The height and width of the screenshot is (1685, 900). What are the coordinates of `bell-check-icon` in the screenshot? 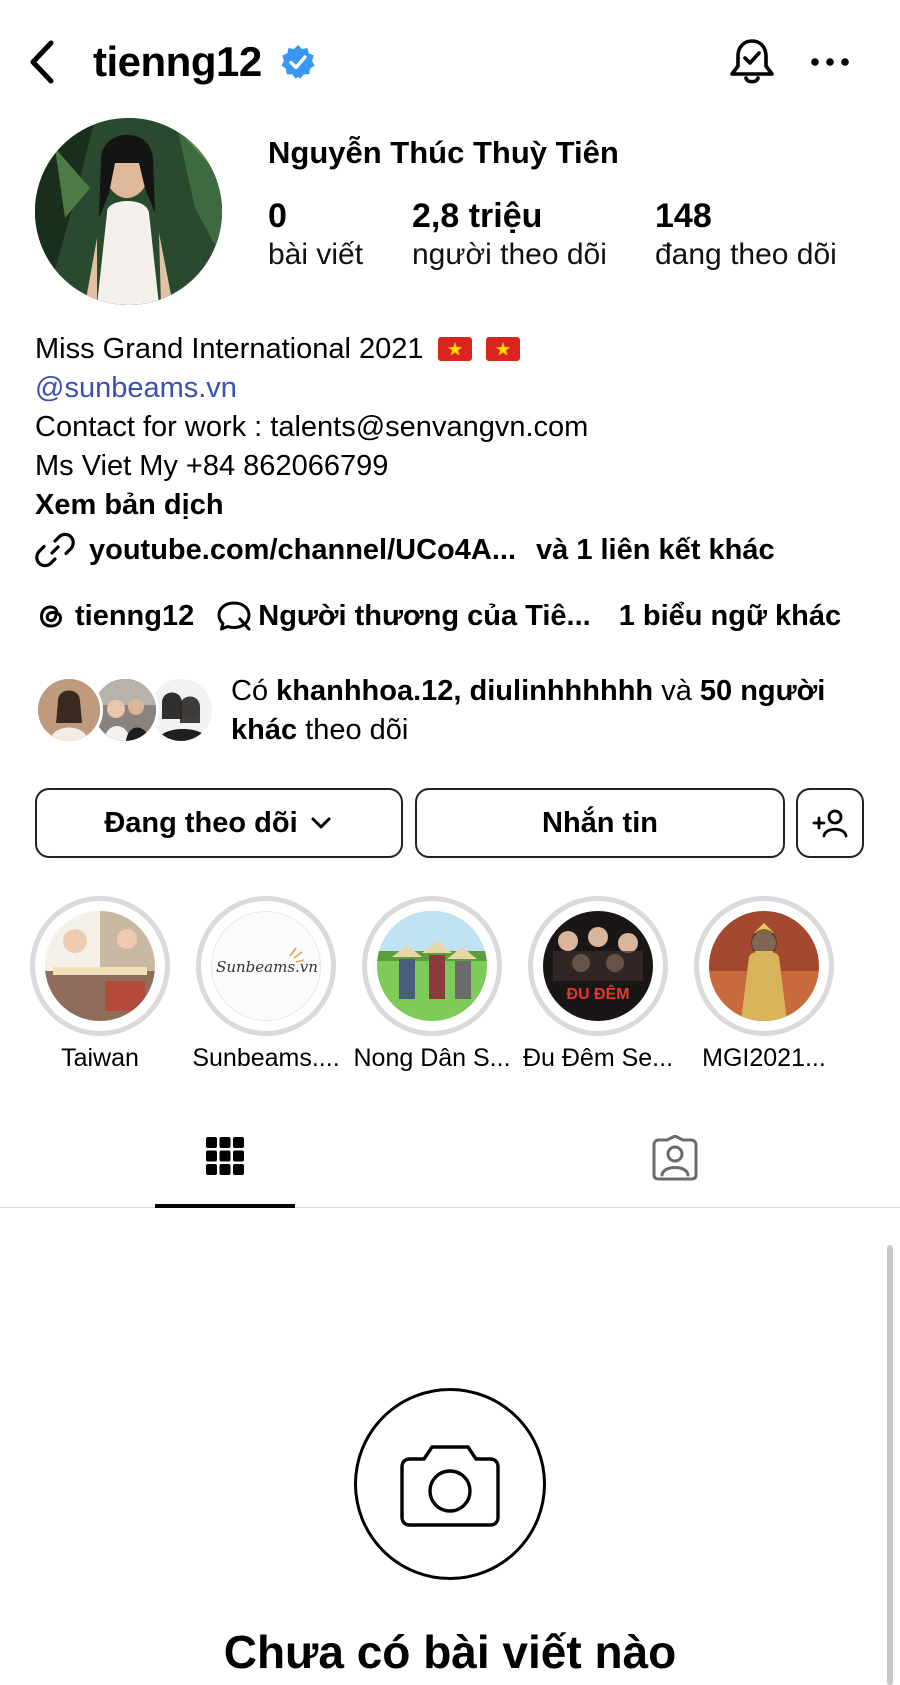 It's located at (752, 61).